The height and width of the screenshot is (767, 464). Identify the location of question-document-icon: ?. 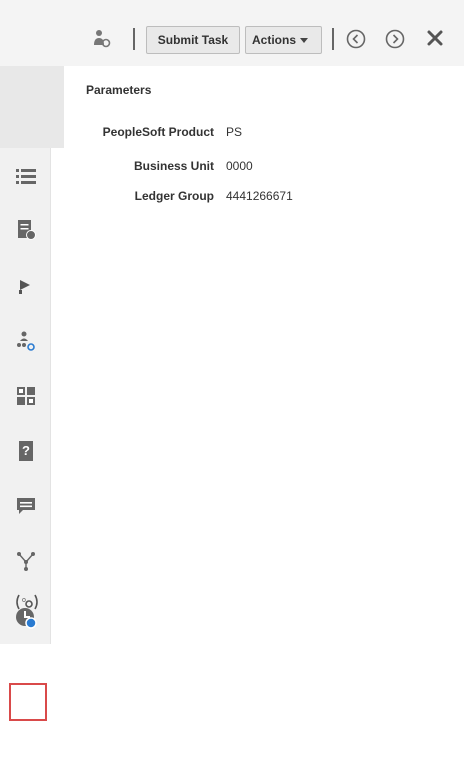
(26, 451).